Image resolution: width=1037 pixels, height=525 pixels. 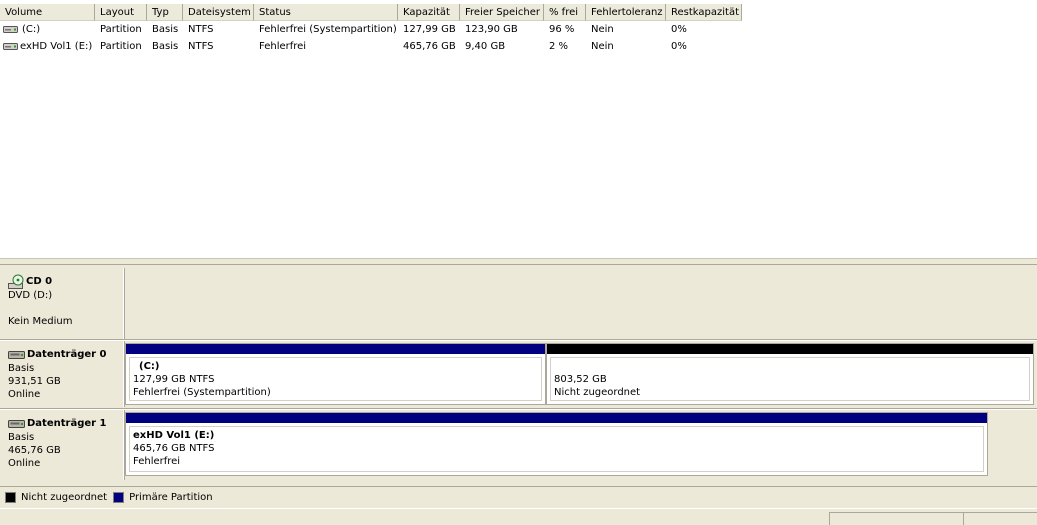 What do you see at coordinates (16, 281) in the screenshot?
I see `cd-drive-icon` at bounding box center [16, 281].